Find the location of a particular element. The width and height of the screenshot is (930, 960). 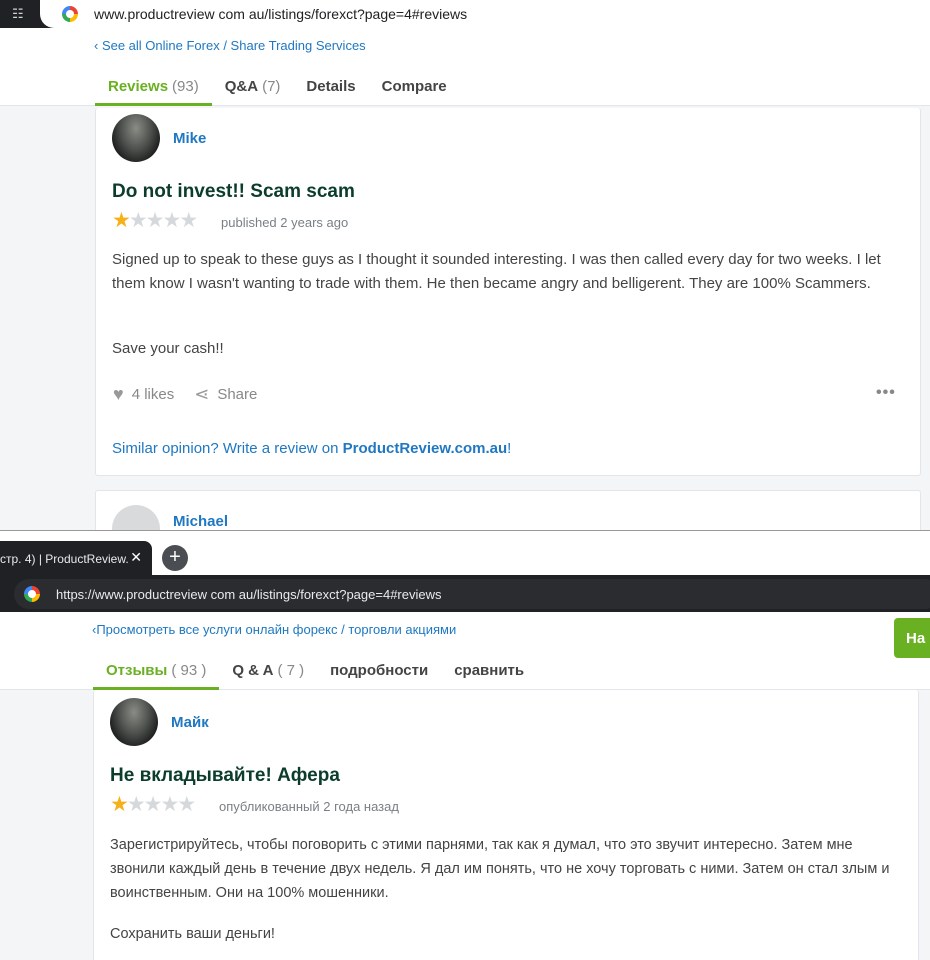

heart-icon: ♥ is located at coordinates (118, 394).